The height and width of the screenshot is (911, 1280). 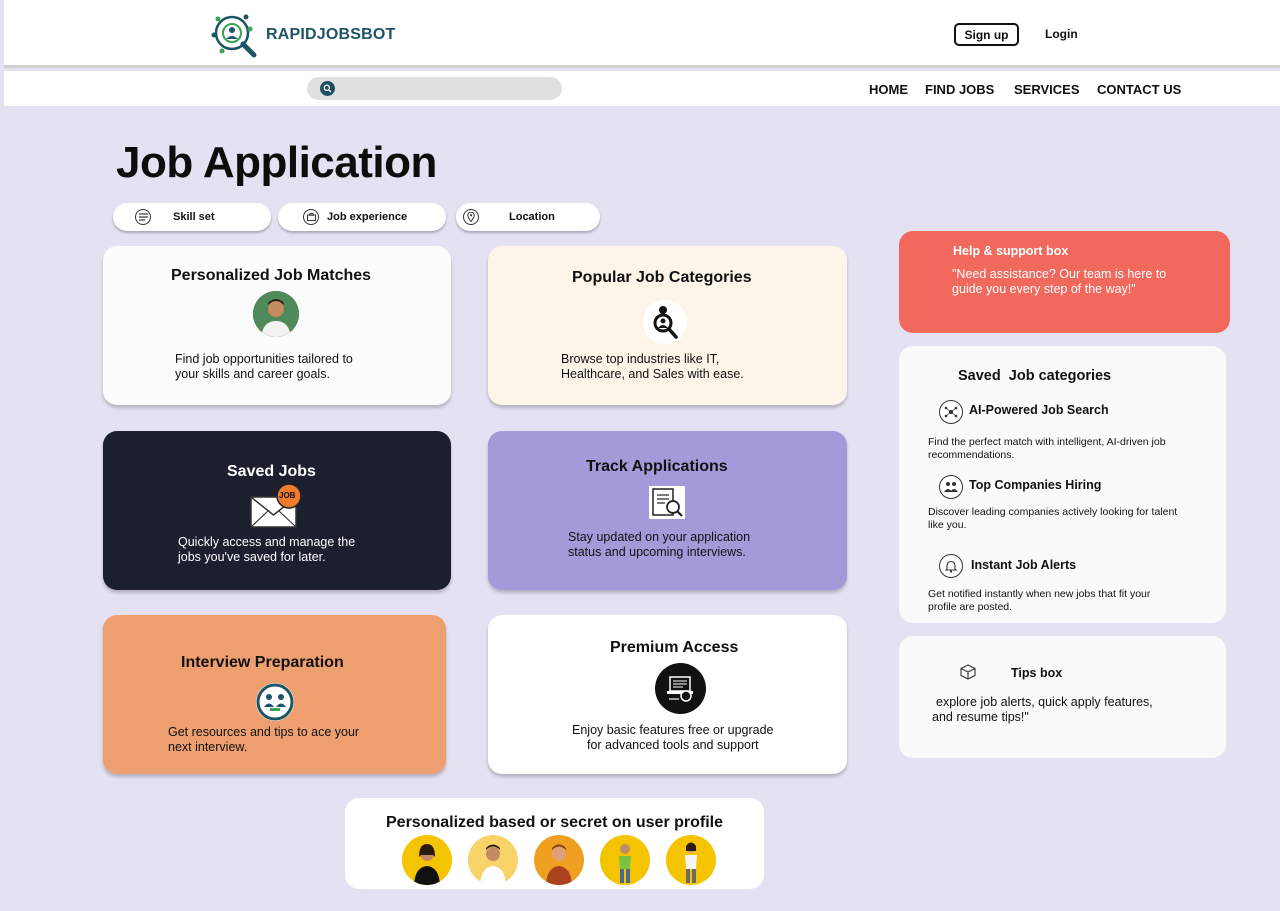 What do you see at coordinates (1059, 274) in the screenshot?
I see `help-text-line: "Need assistance? Our team is here to` at bounding box center [1059, 274].